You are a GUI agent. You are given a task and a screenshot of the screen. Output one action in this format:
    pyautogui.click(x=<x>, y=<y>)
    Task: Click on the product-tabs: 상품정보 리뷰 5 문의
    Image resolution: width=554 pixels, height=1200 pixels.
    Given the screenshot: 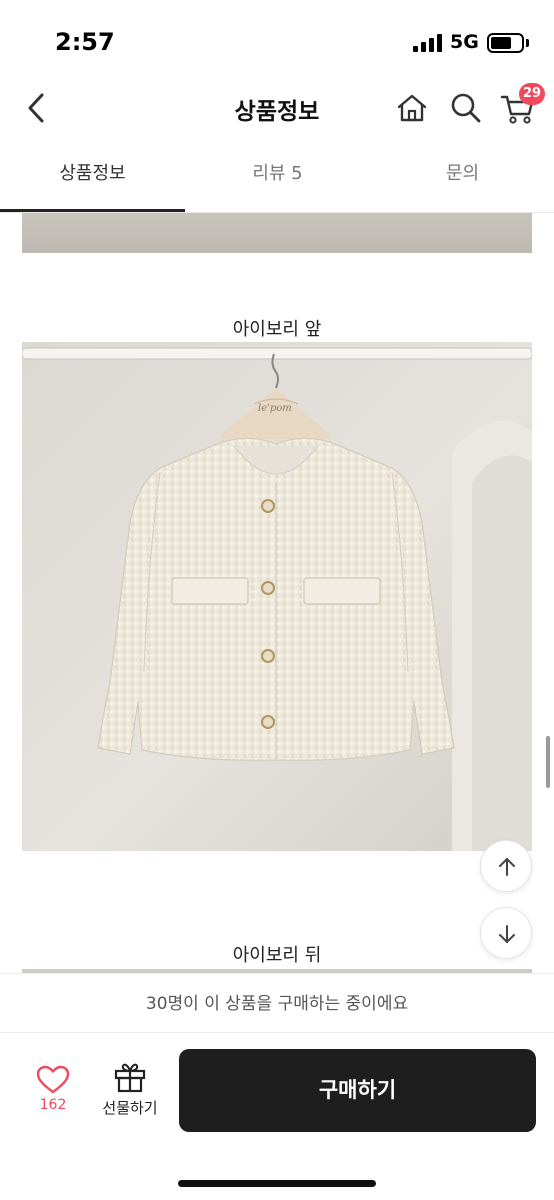 What is the action you would take?
    pyautogui.click(x=277, y=181)
    